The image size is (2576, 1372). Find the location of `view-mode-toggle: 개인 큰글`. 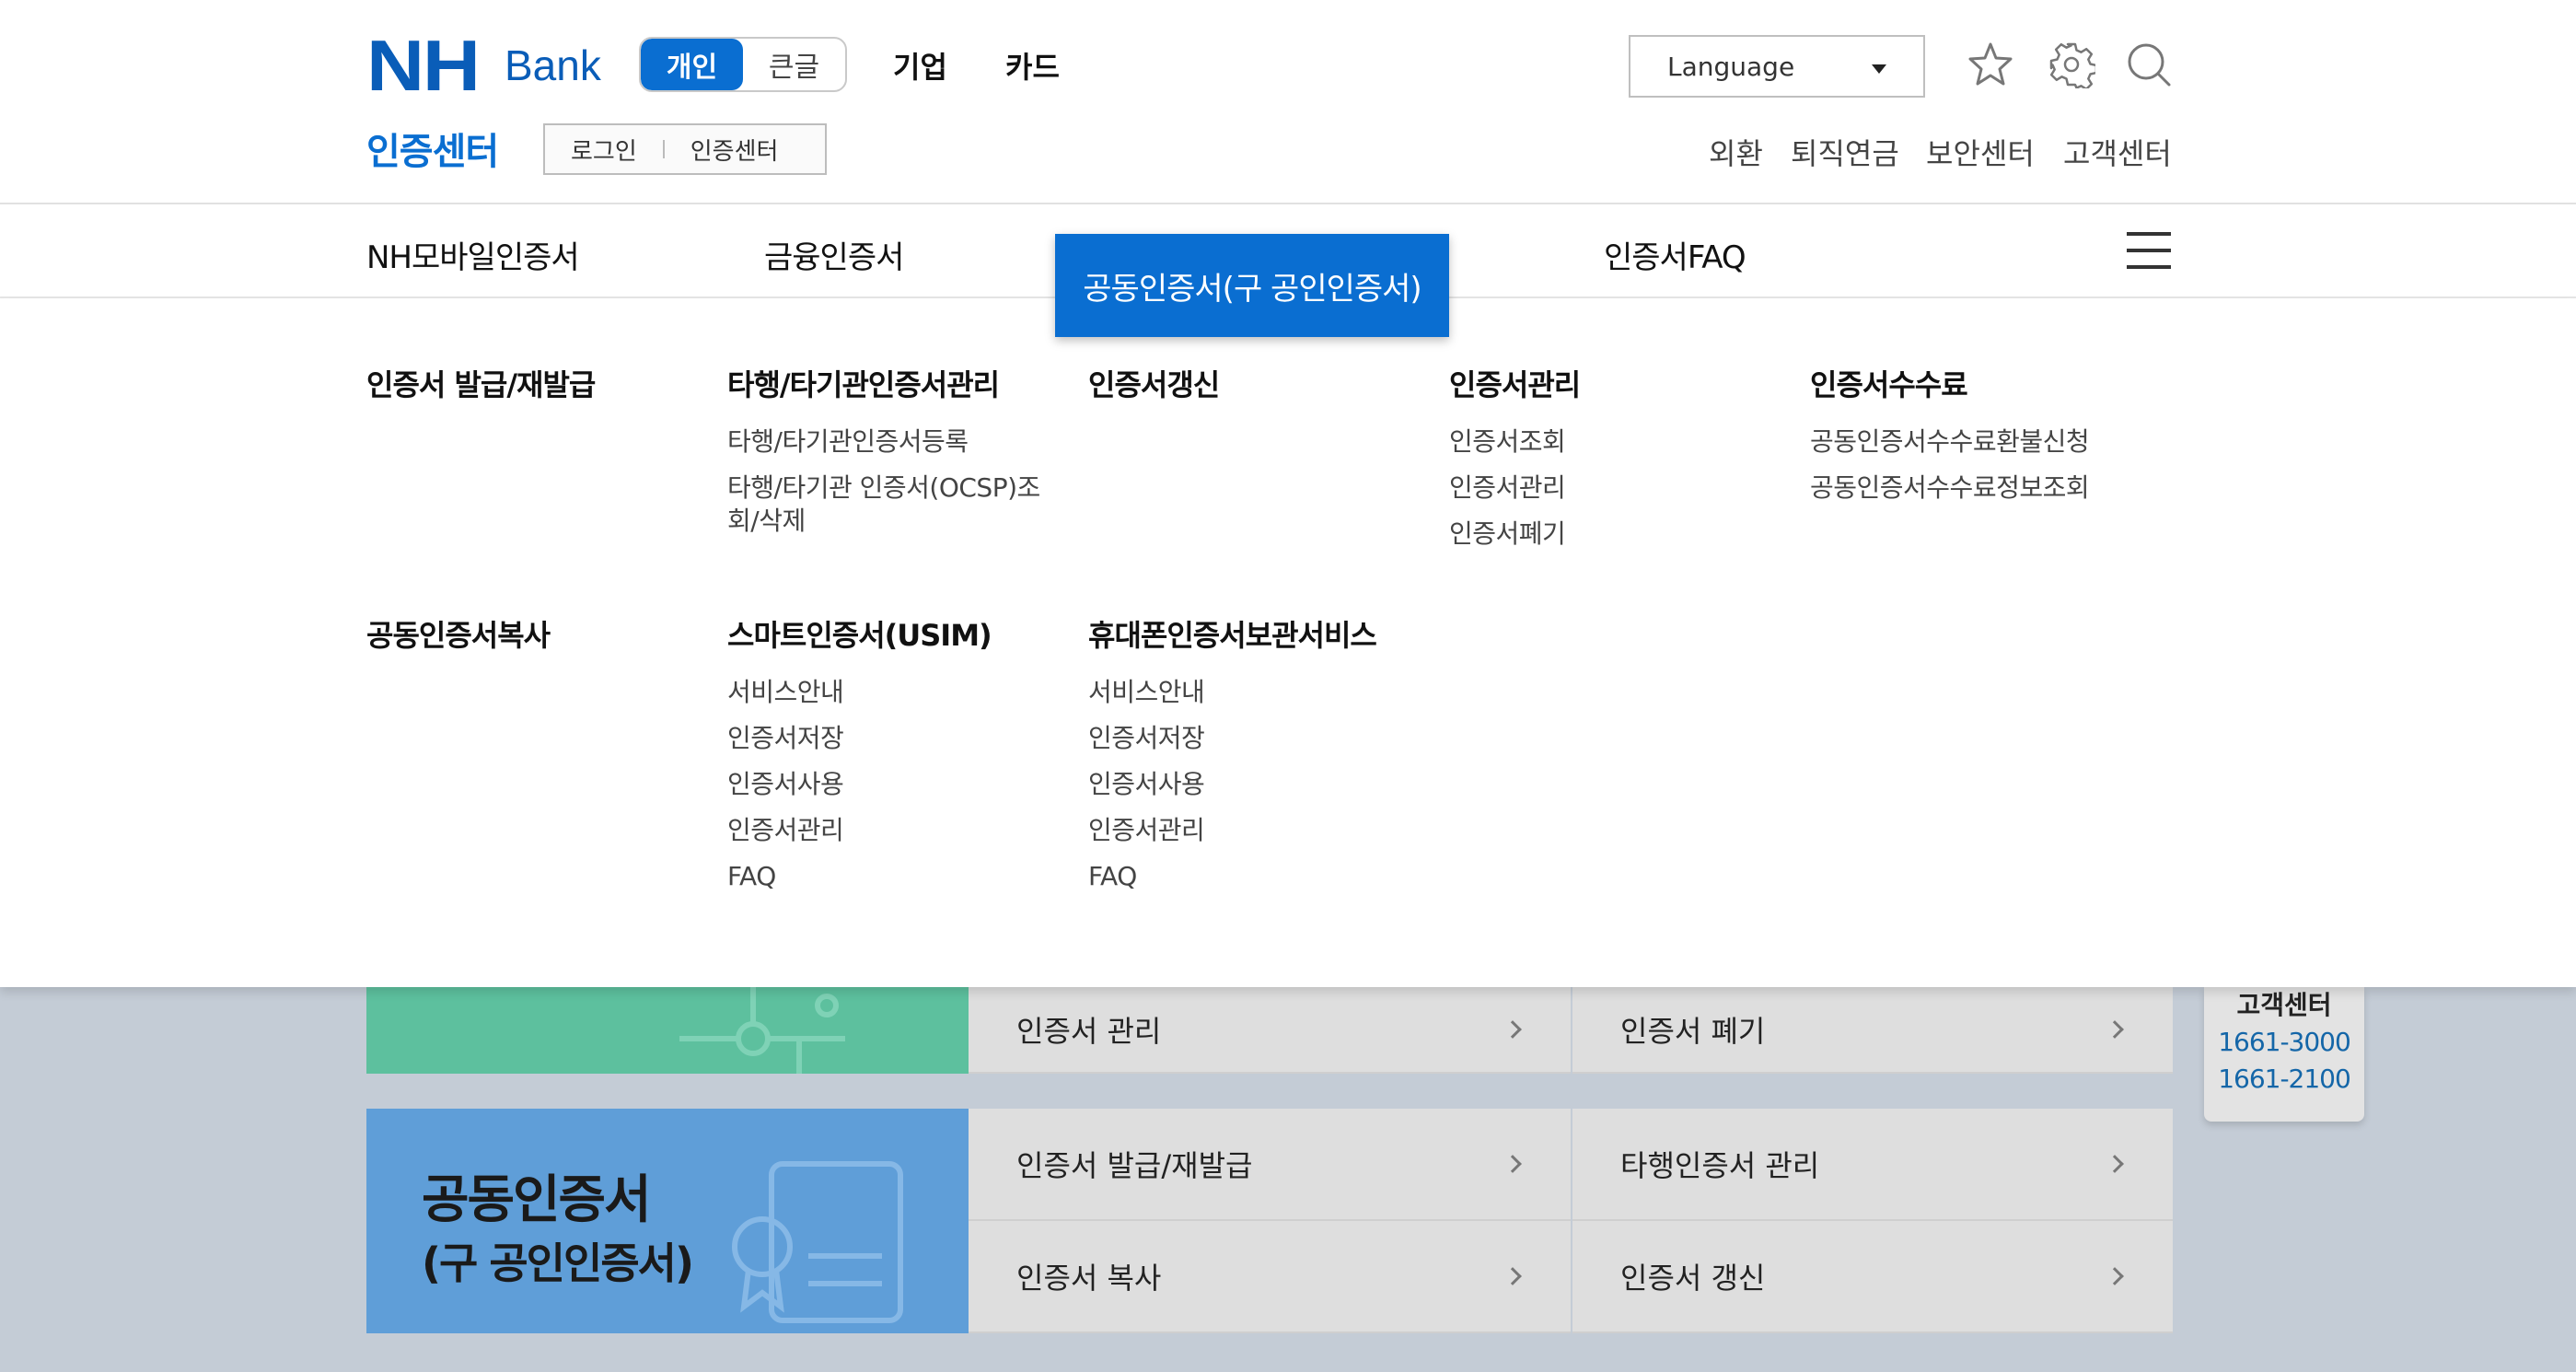

view-mode-toggle: 개인 큰글 is located at coordinates (743, 64).